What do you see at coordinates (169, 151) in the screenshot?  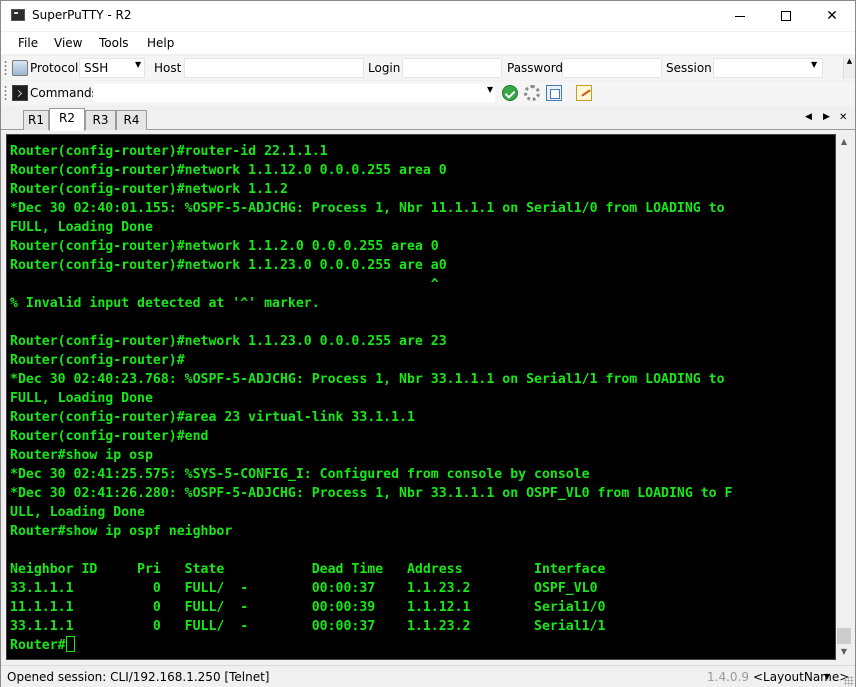 I see `terminal-line: Router(config-router)#router-id 22.1.1.1` at bounding box center [169, 151].